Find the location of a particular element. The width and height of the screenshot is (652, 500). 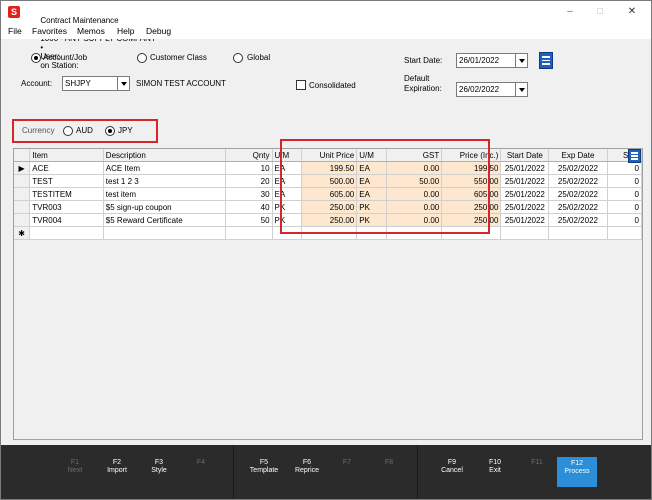

grid-cell-item: TEST is located at coordinates (66, 181).